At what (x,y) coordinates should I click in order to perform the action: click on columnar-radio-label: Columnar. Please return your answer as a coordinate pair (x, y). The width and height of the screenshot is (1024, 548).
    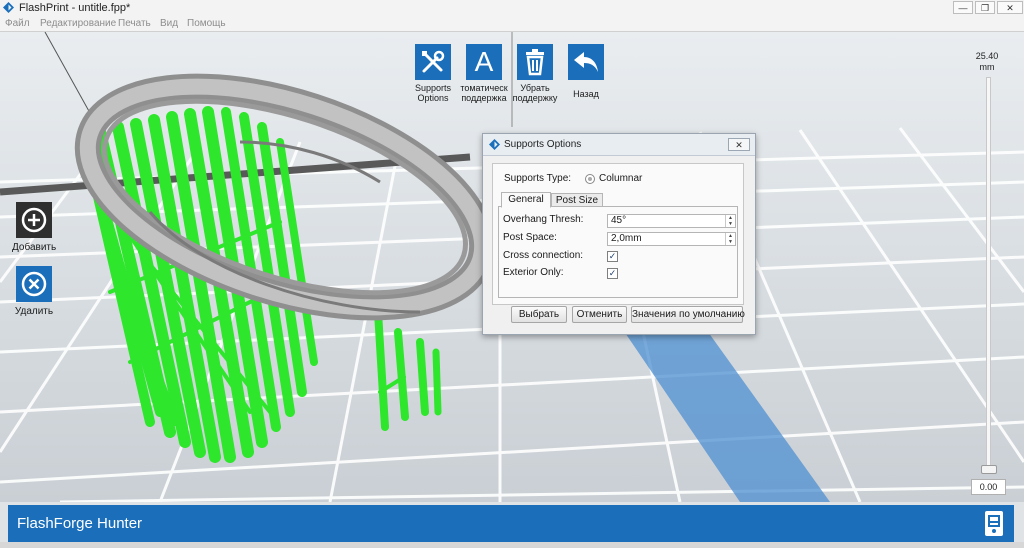
    Looking at the image, I should click on (620, 179).